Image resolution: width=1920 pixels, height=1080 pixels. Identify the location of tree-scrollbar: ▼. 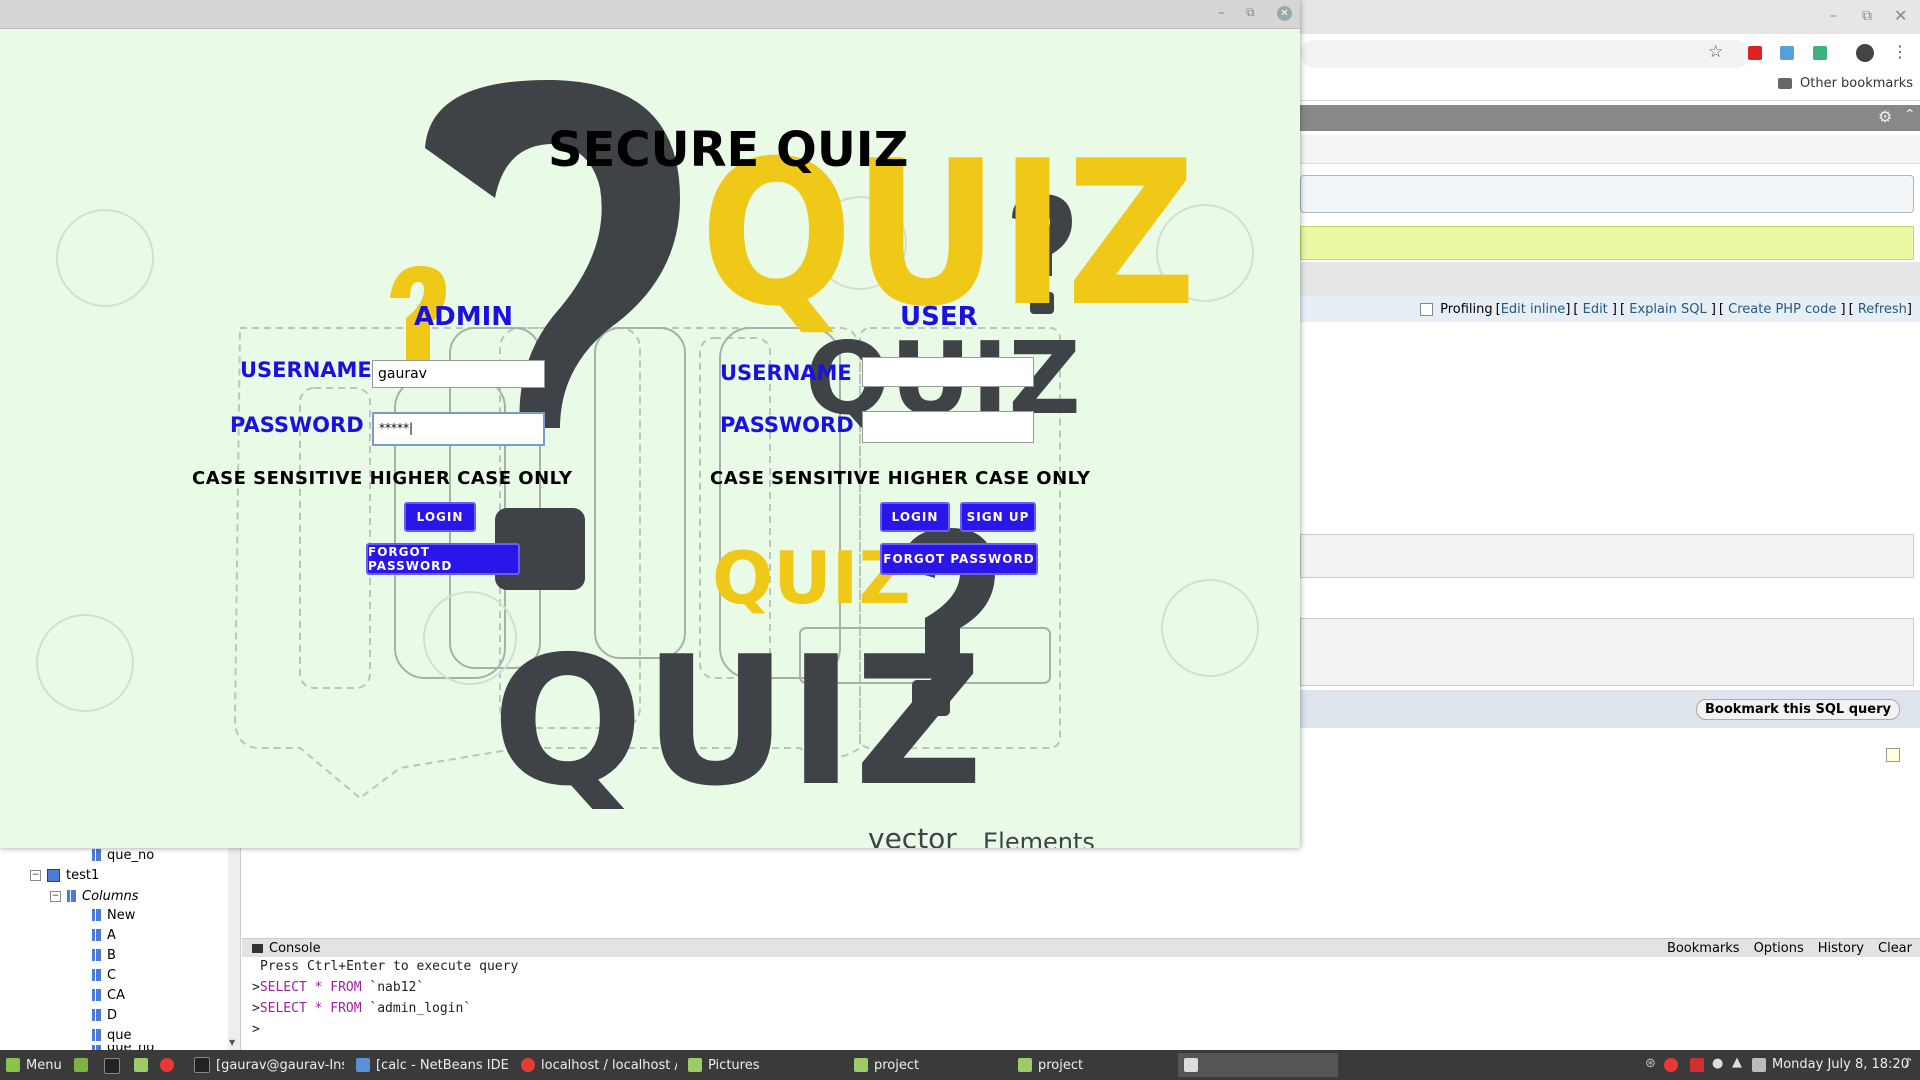
(234, 948).